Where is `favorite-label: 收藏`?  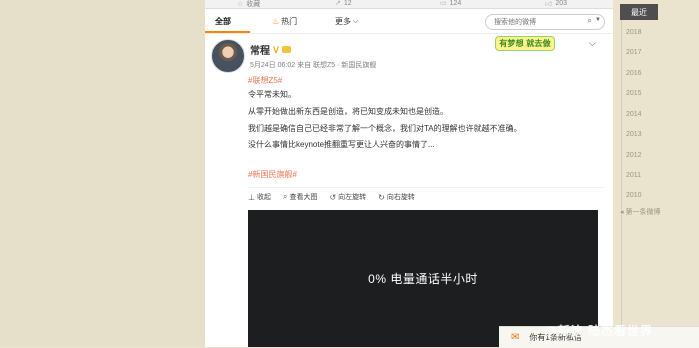 favorite-label: 收藏 is located at coordinates (253, 4).